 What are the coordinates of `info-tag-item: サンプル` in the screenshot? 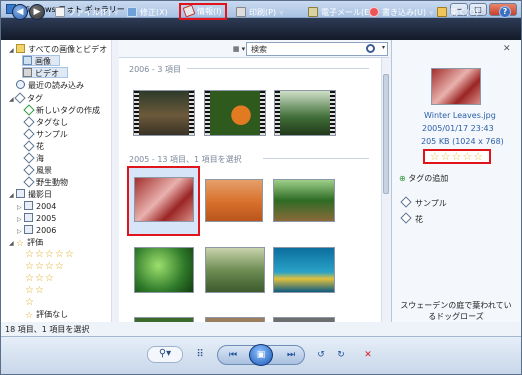 It's located at (423, 202).